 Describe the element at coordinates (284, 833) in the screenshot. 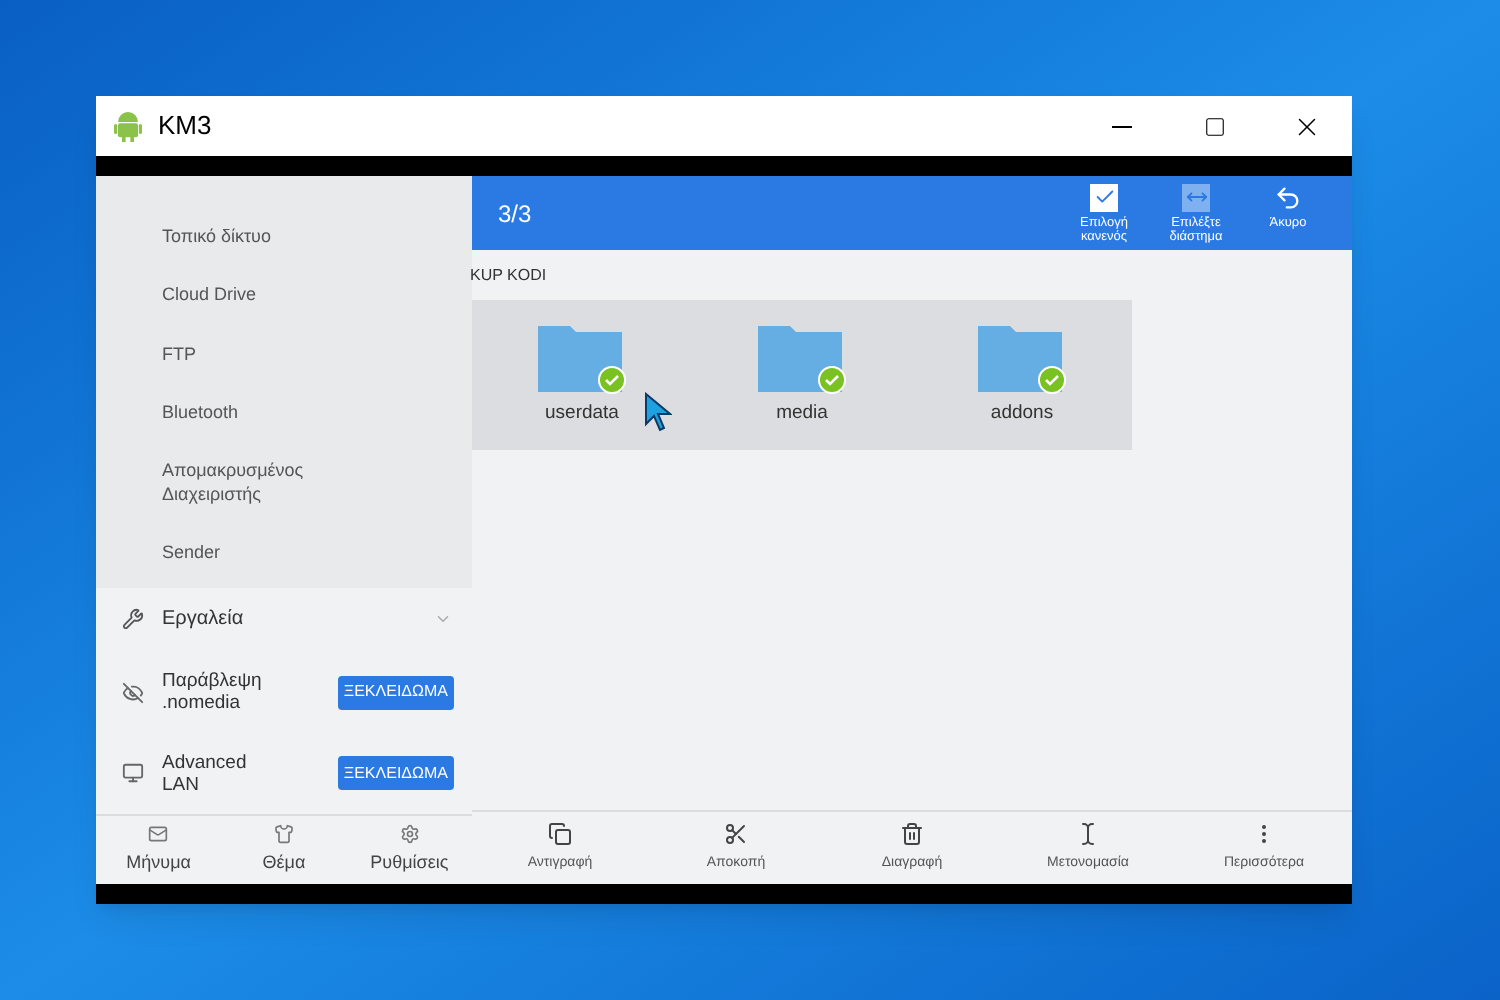

I see `shirt-icon` at that location.